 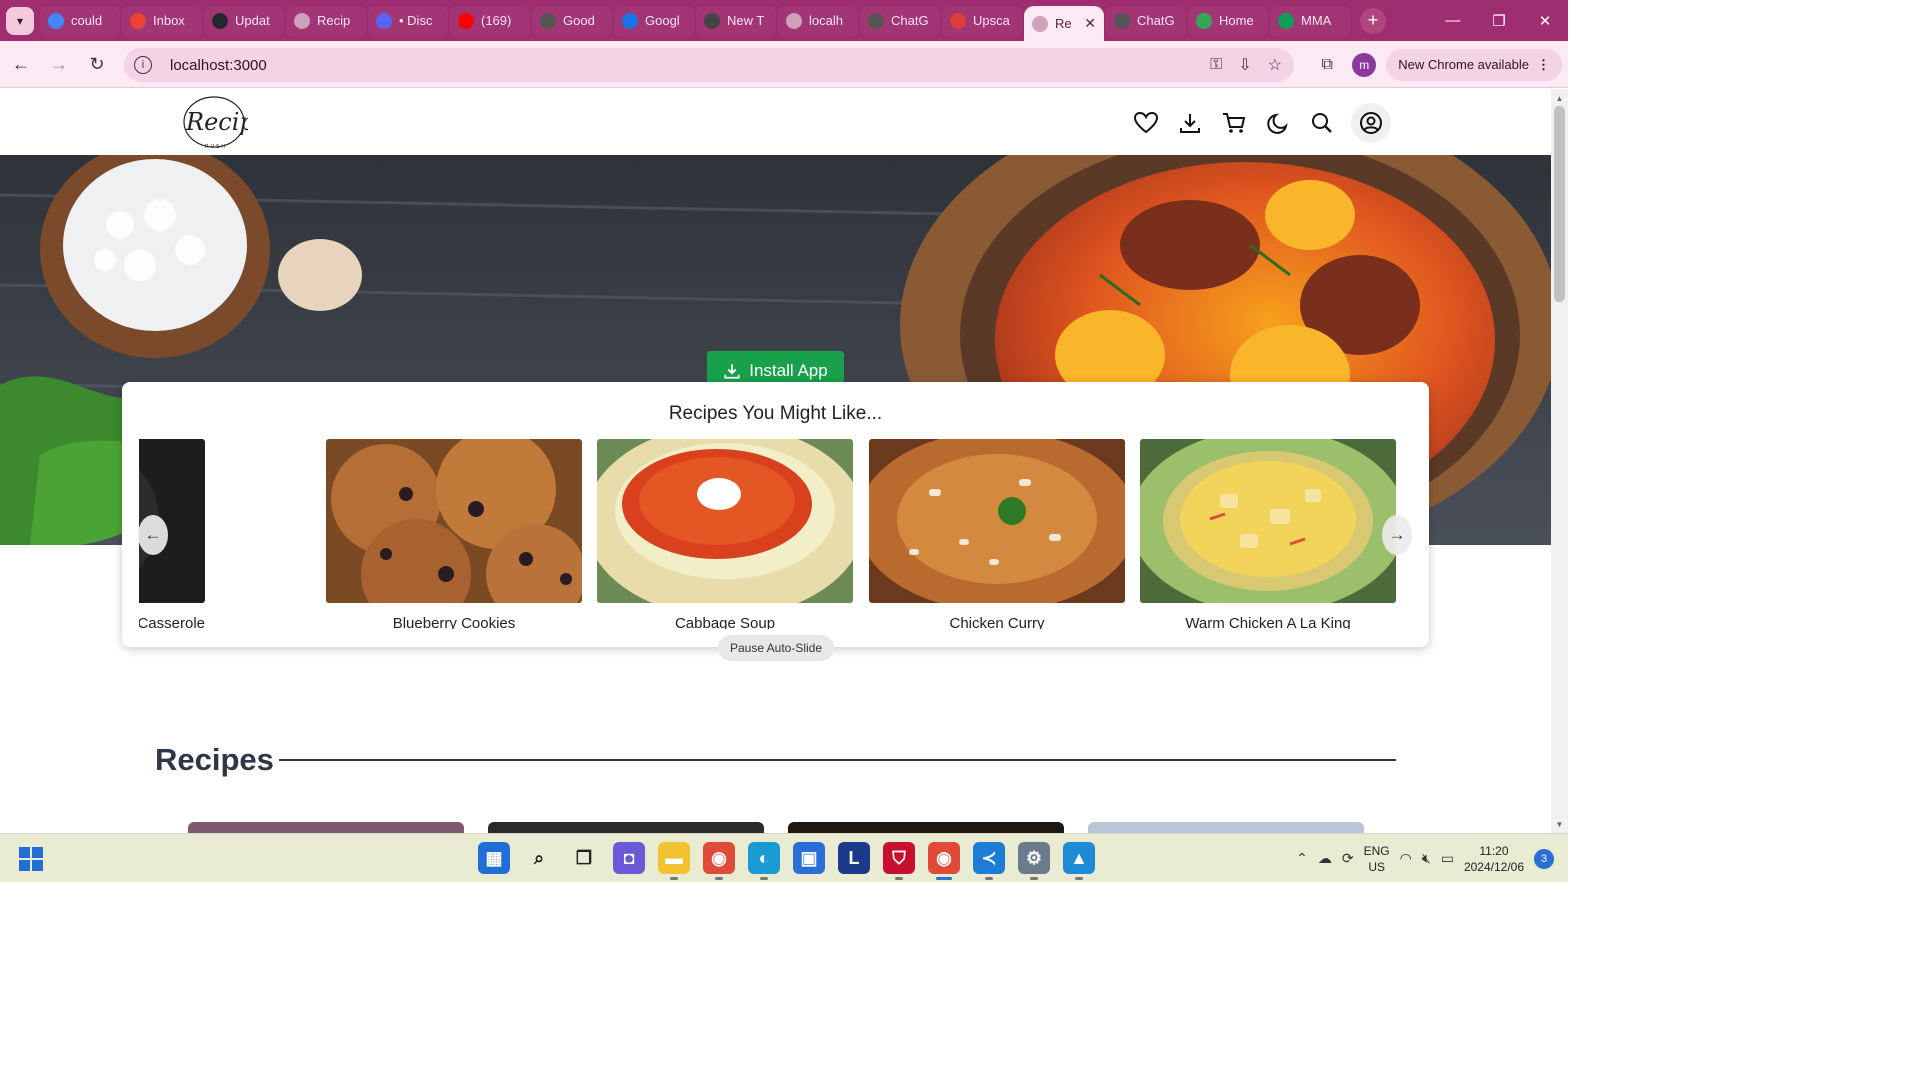 What do you see at coordinates (725, 622) in the screenshot?
I see `recipe-name: Cabbage Soup` at bounding box center [725, 622].